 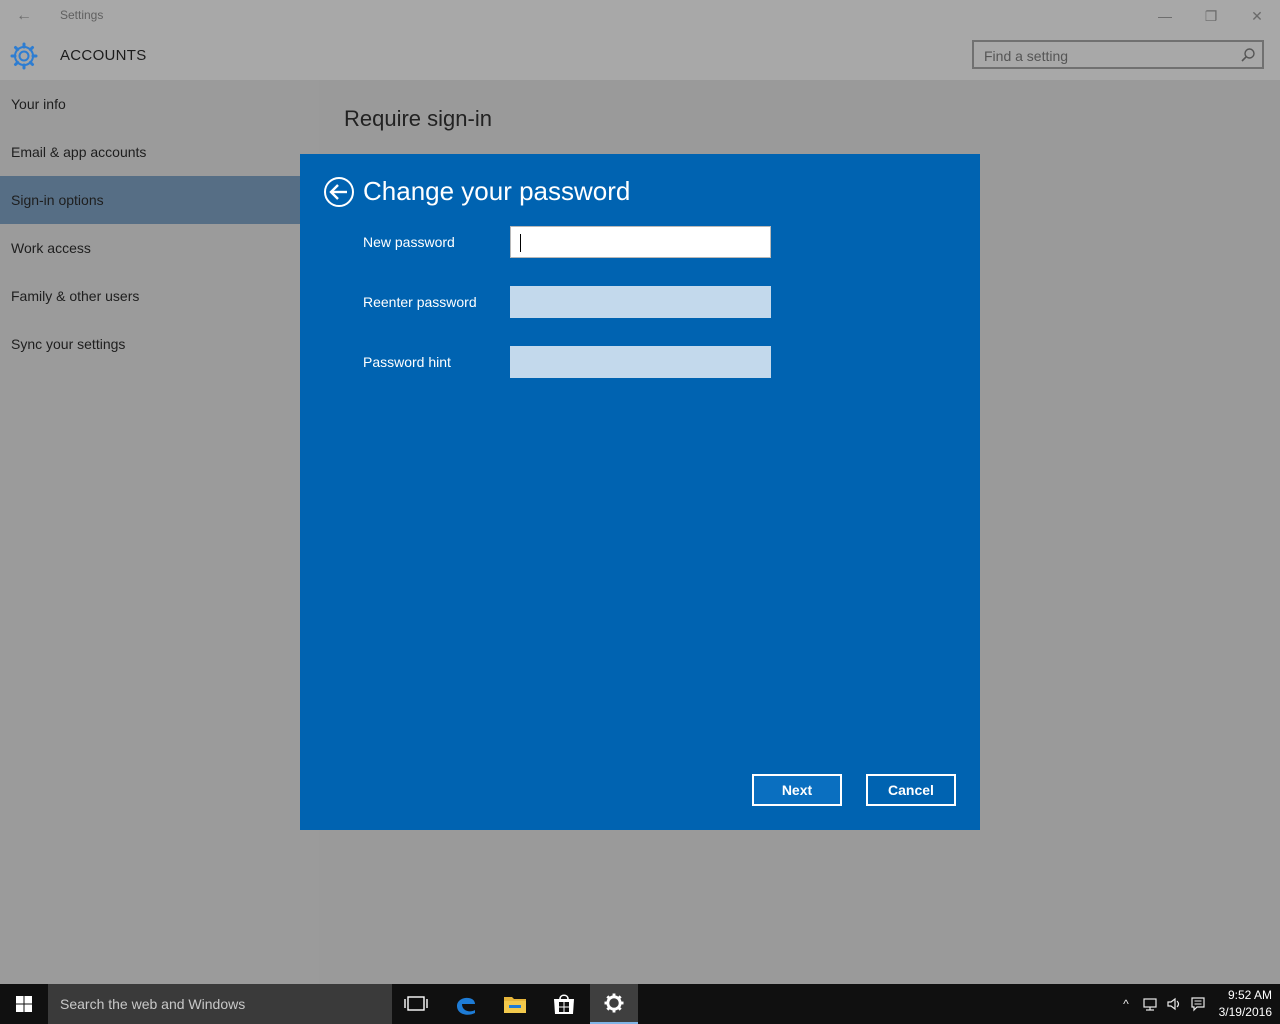 What do you see at coordinates (1165, 16) in the screenshot?
I see `minimize-button: —` at bounding box center [1165, 16].